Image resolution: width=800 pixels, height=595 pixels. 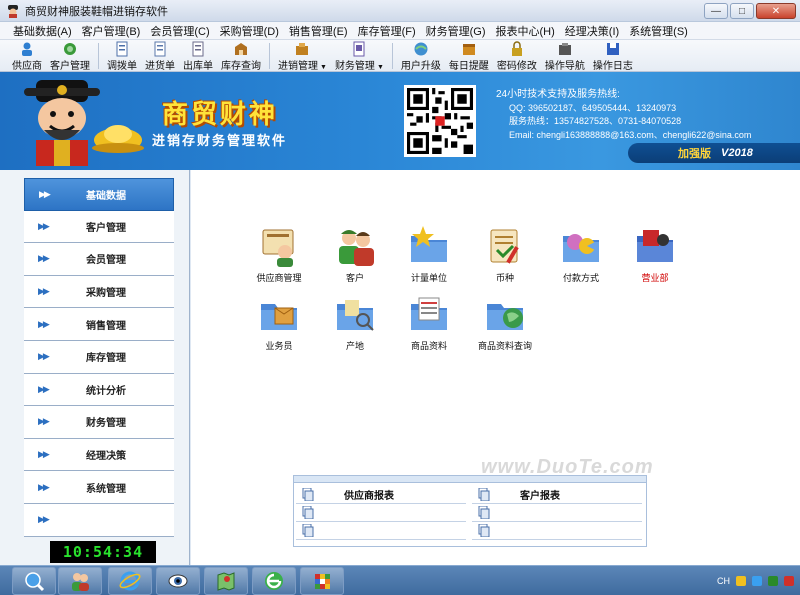 I want to click on taskbar-eye-button, so click(x=178, y=581).